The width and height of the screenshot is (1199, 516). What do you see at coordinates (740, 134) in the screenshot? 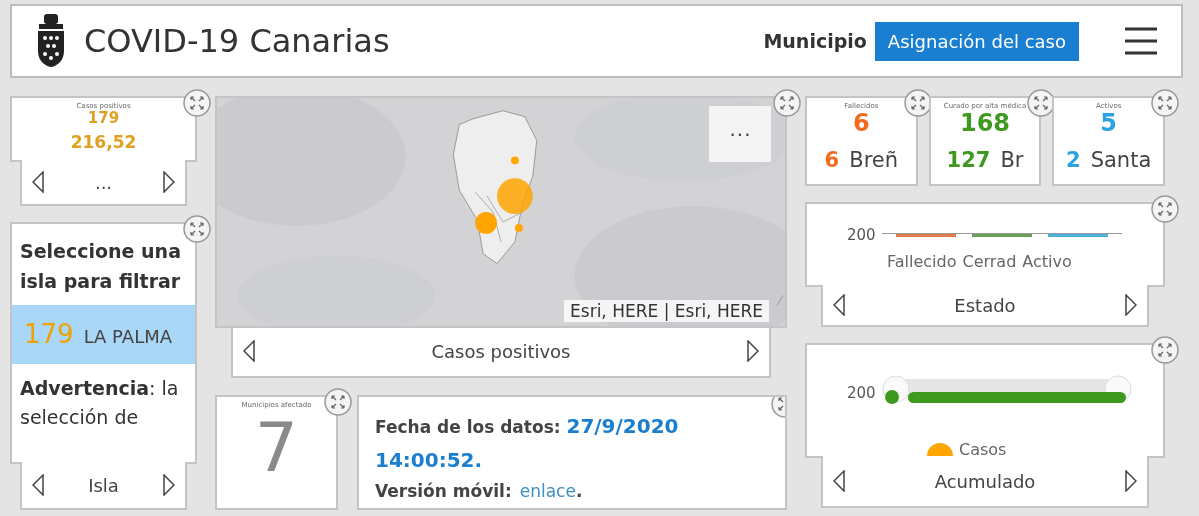
I see `more-button: ···` at bounding box center [740, 134].